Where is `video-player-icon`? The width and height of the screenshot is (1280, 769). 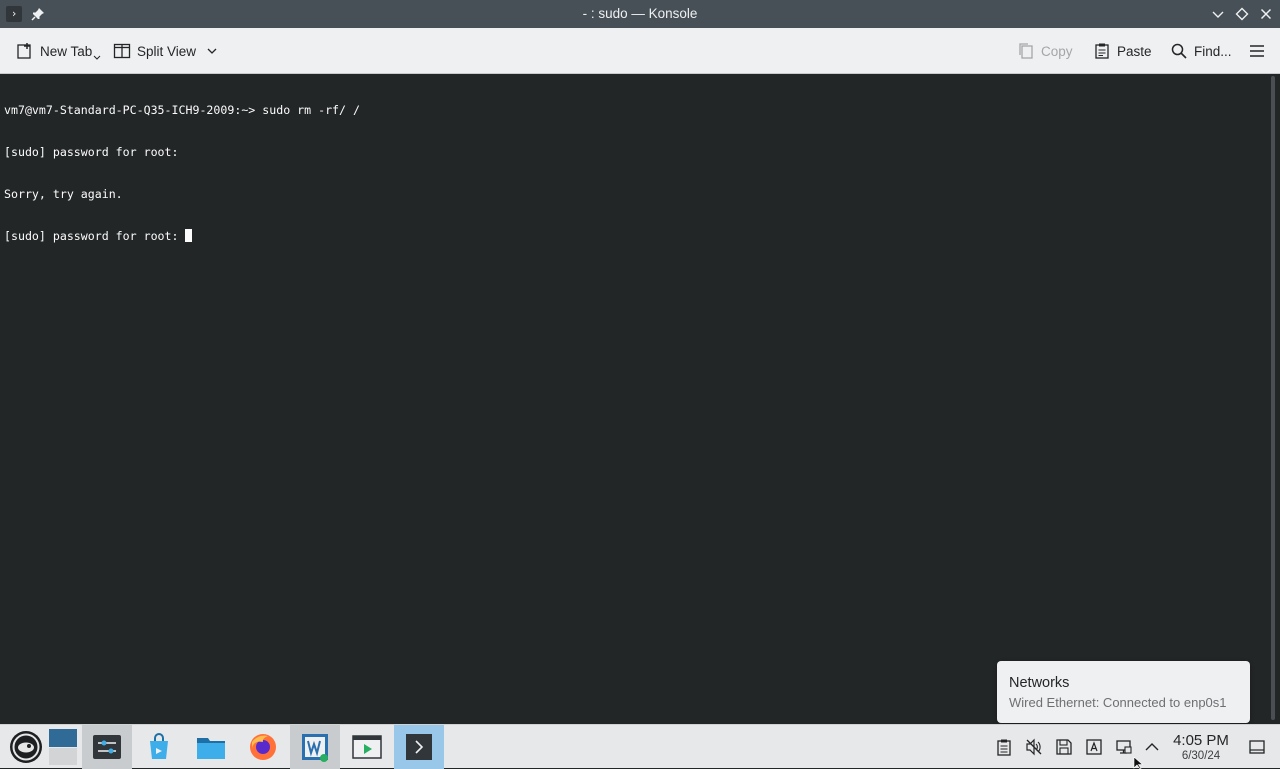
video-player-icon is located at coordinates (367, 747).